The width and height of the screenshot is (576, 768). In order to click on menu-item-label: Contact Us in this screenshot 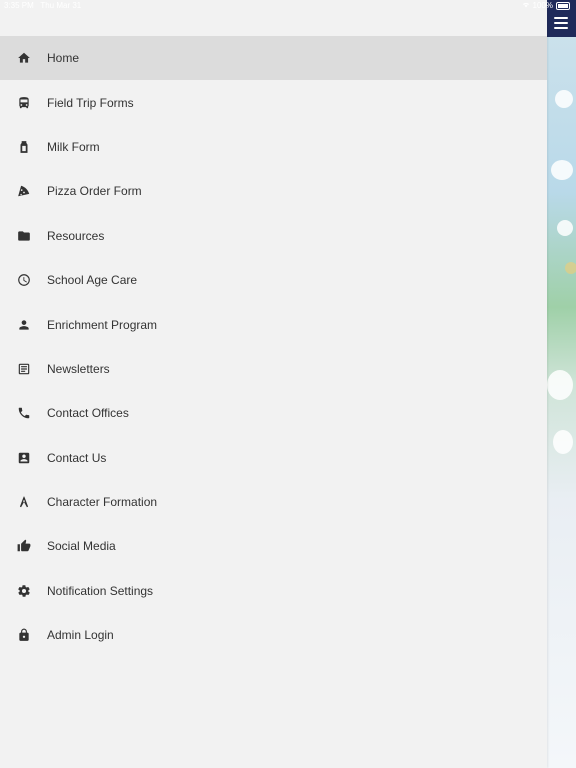, I will do `click(77, 457)`.